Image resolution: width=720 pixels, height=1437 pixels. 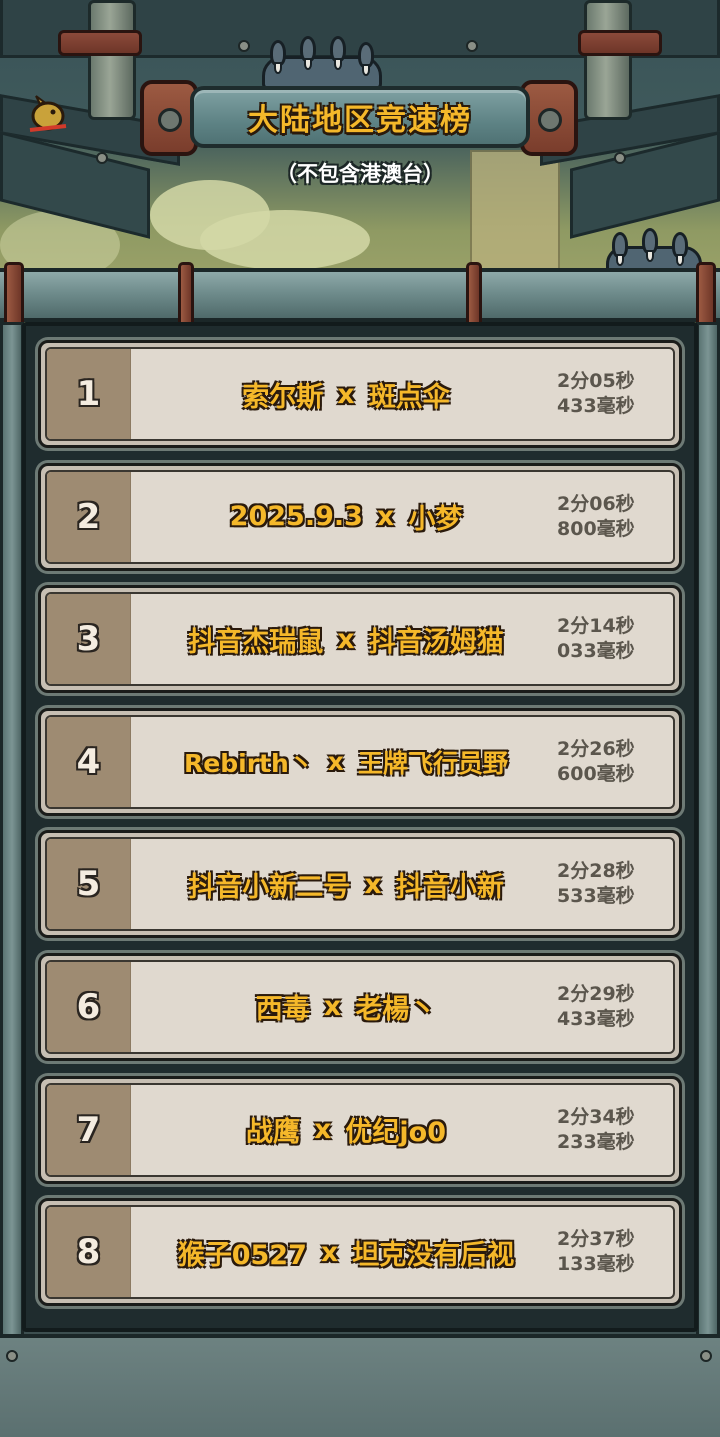 I want to click on player-1-name: 抖音杰瑞鼠, so click(x=256, y=642).